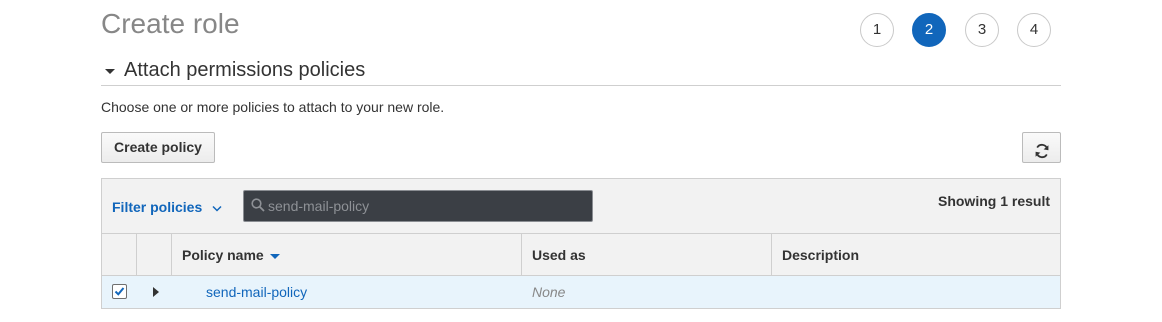 Image resolution: width=1162 pixels, height=322 pixels. Describe the element at coordinates (170, 23) in the screenshot. I see `page-title: Create role` at that location.